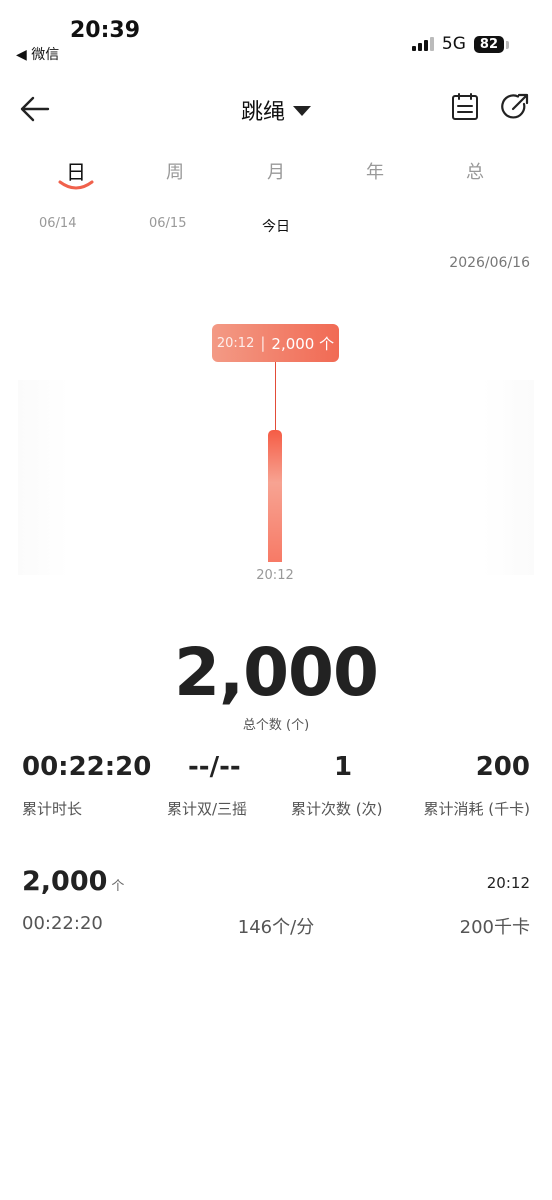  I want to click on share-icon, so click(515, 107).